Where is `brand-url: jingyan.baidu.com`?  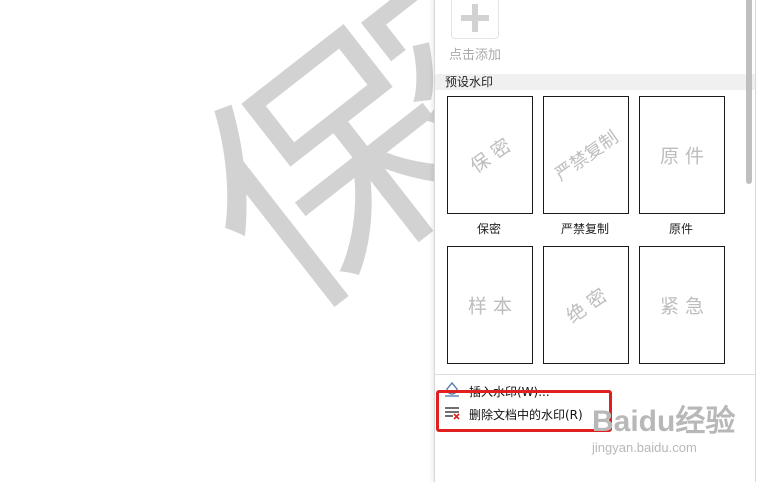
brand-url: jingyan.baidu.com is located at coordinates (644, 447).